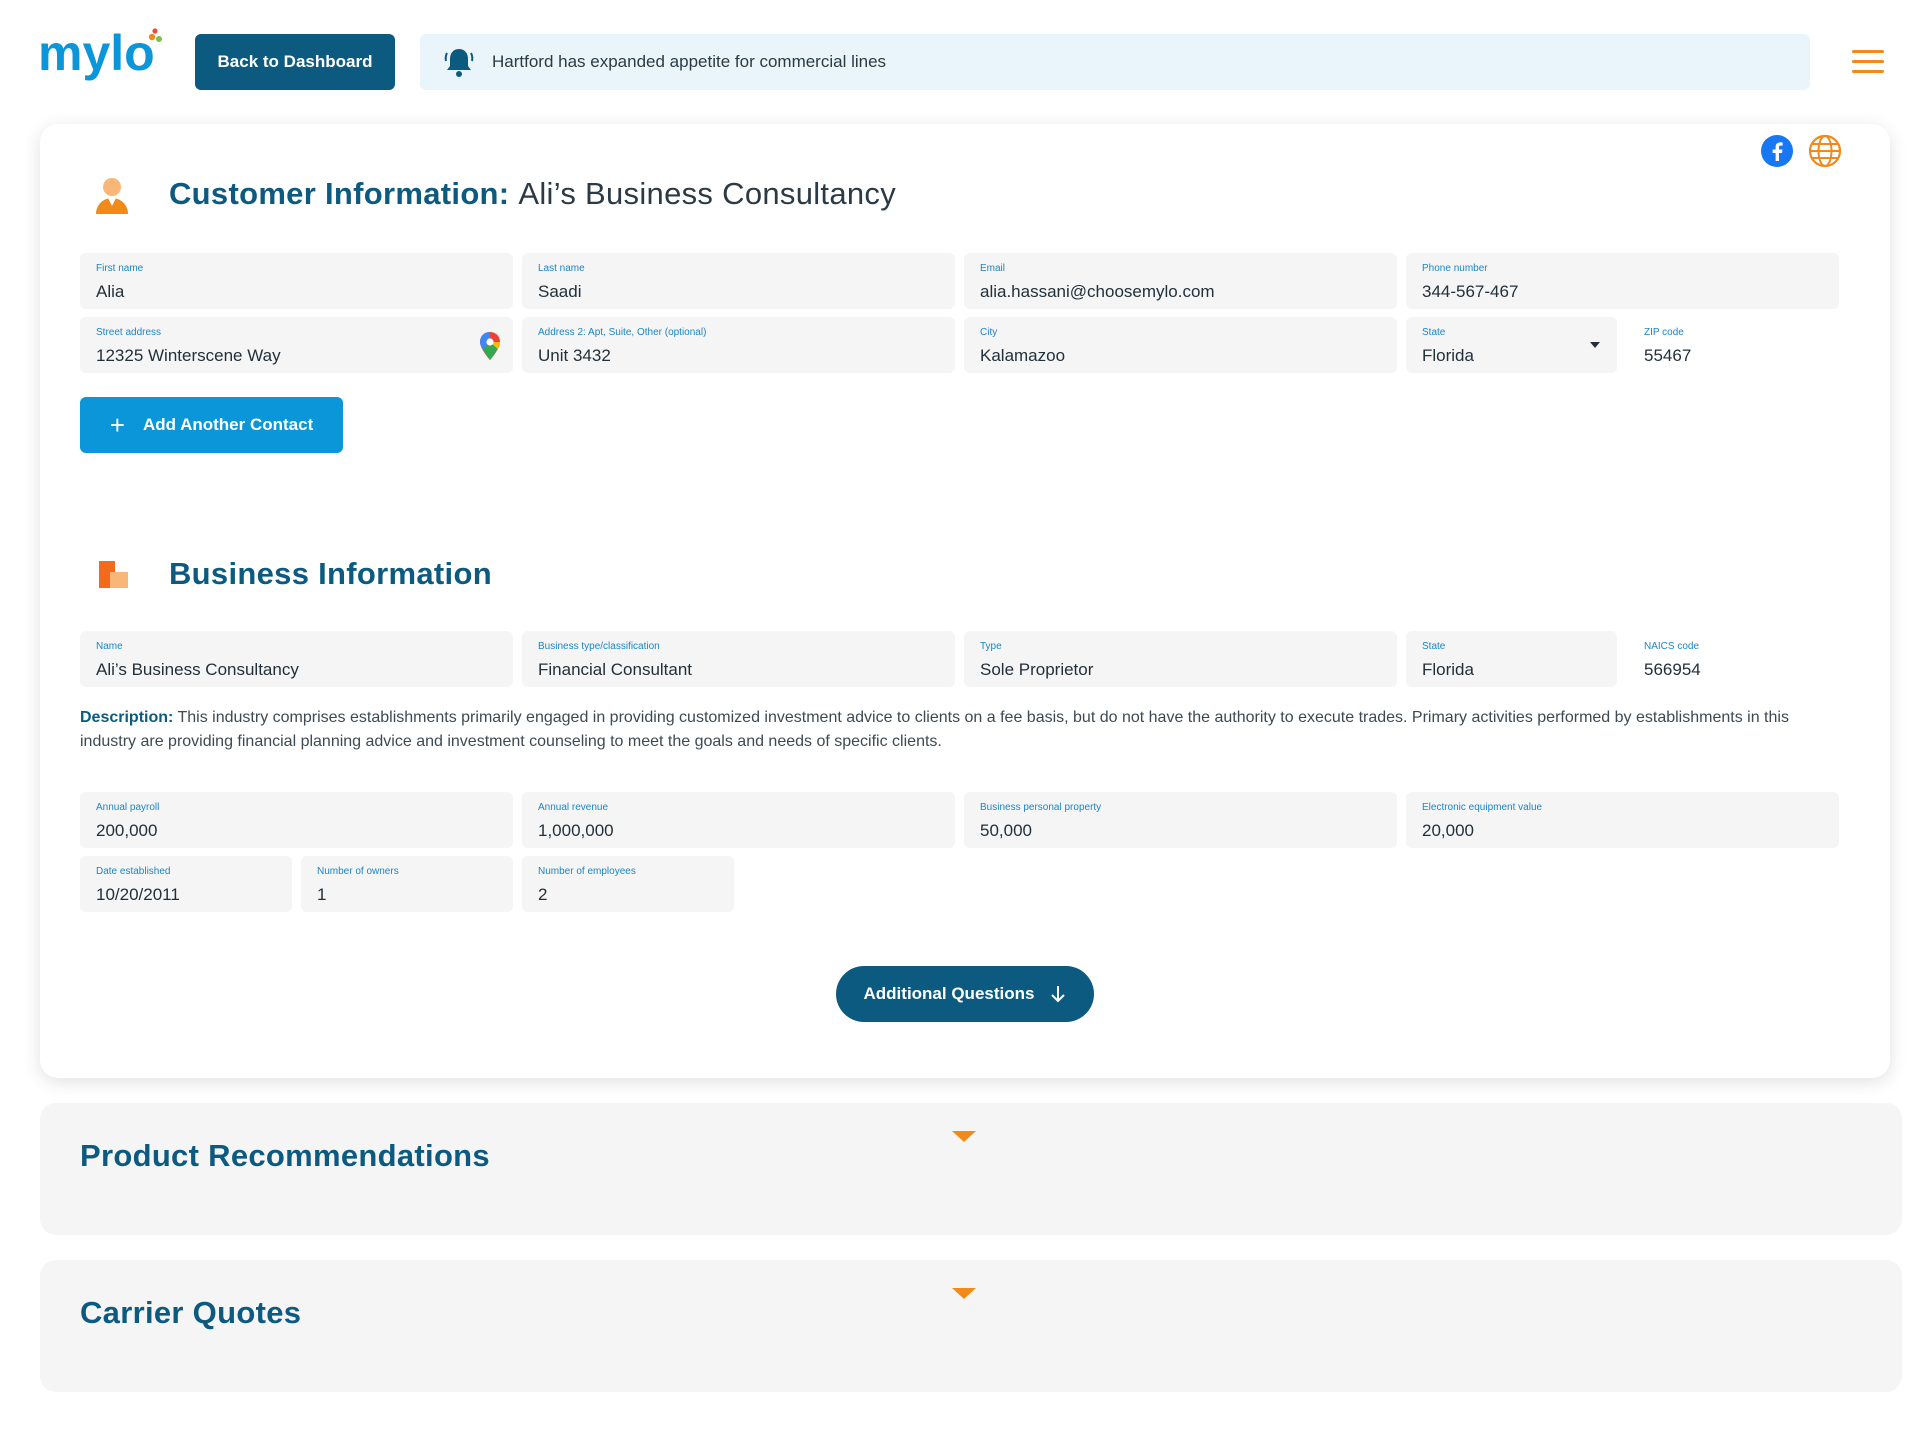 The width and height of the screenshot is (1920, 1432). What do you see at coordinates (993, 268) in the screenshot?
I see `field-label: Email` at bounding box center [993, 268].